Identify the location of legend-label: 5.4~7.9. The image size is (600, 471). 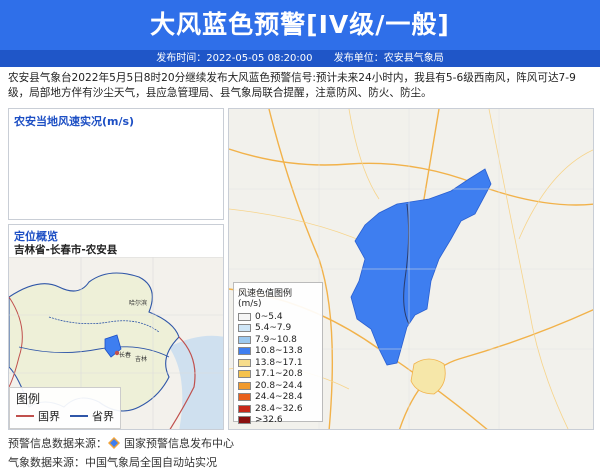
(273, 328).